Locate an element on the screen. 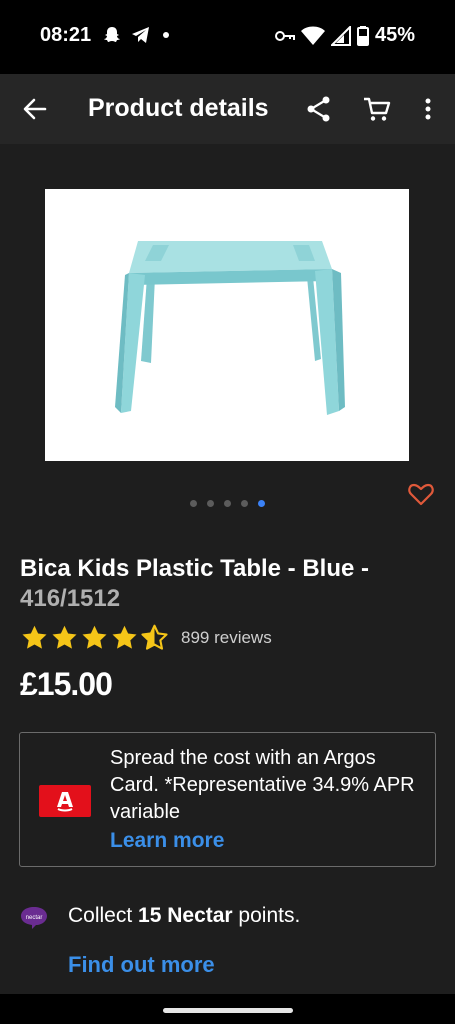 The width and height of the screenshot is (455, 1024). product-name: Bica Kids Plastic Table - Blue - is located at coordinates (194, 568).